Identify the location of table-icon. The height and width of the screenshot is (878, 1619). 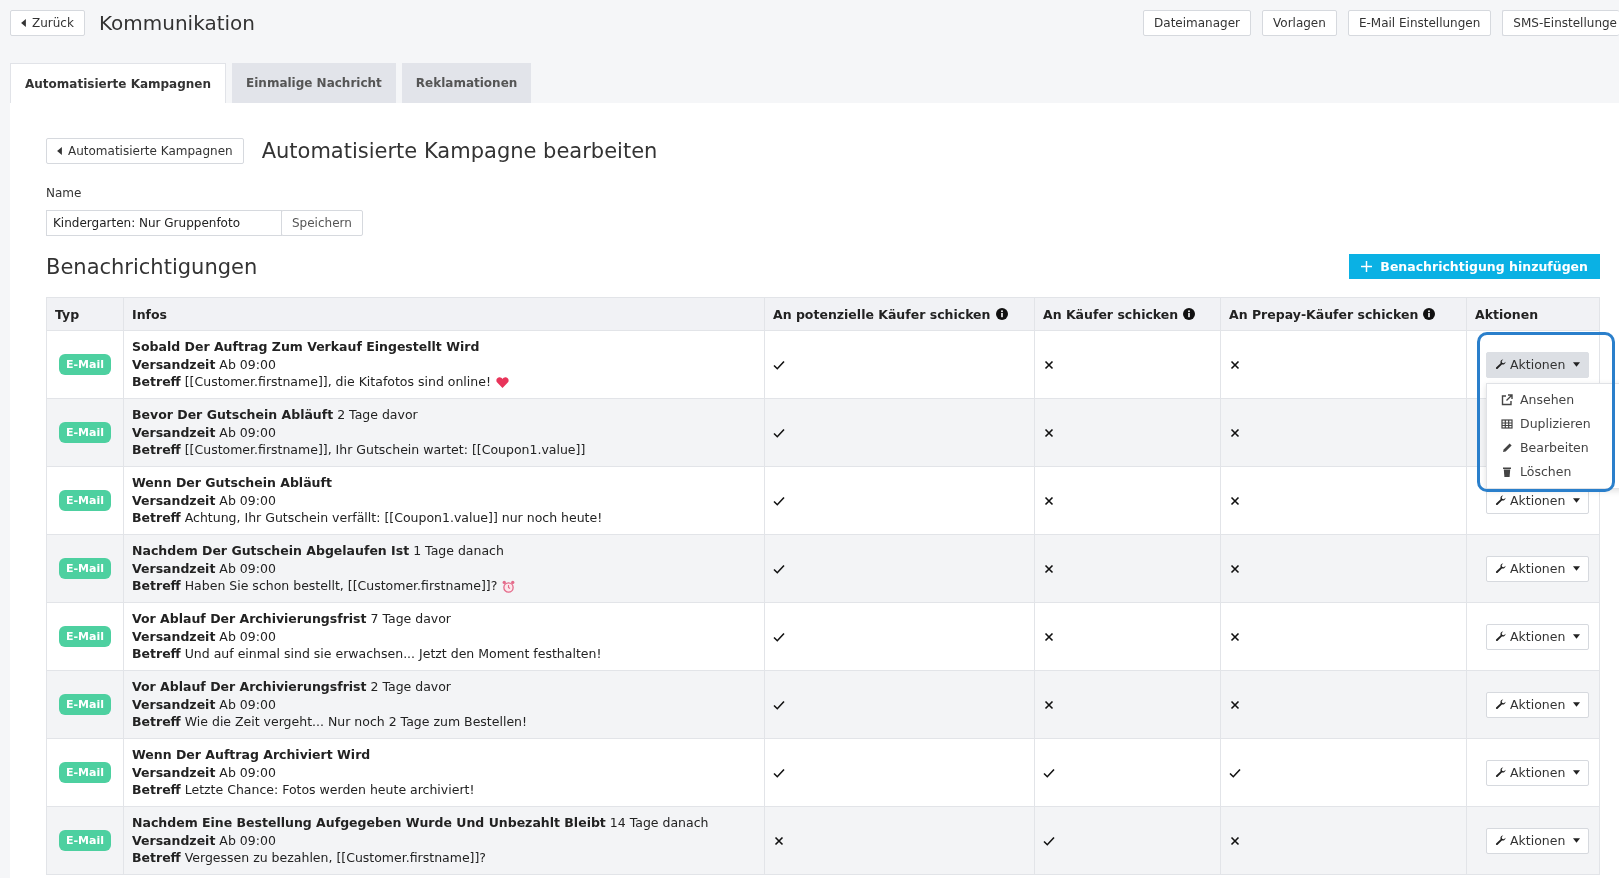
(1507, 423).